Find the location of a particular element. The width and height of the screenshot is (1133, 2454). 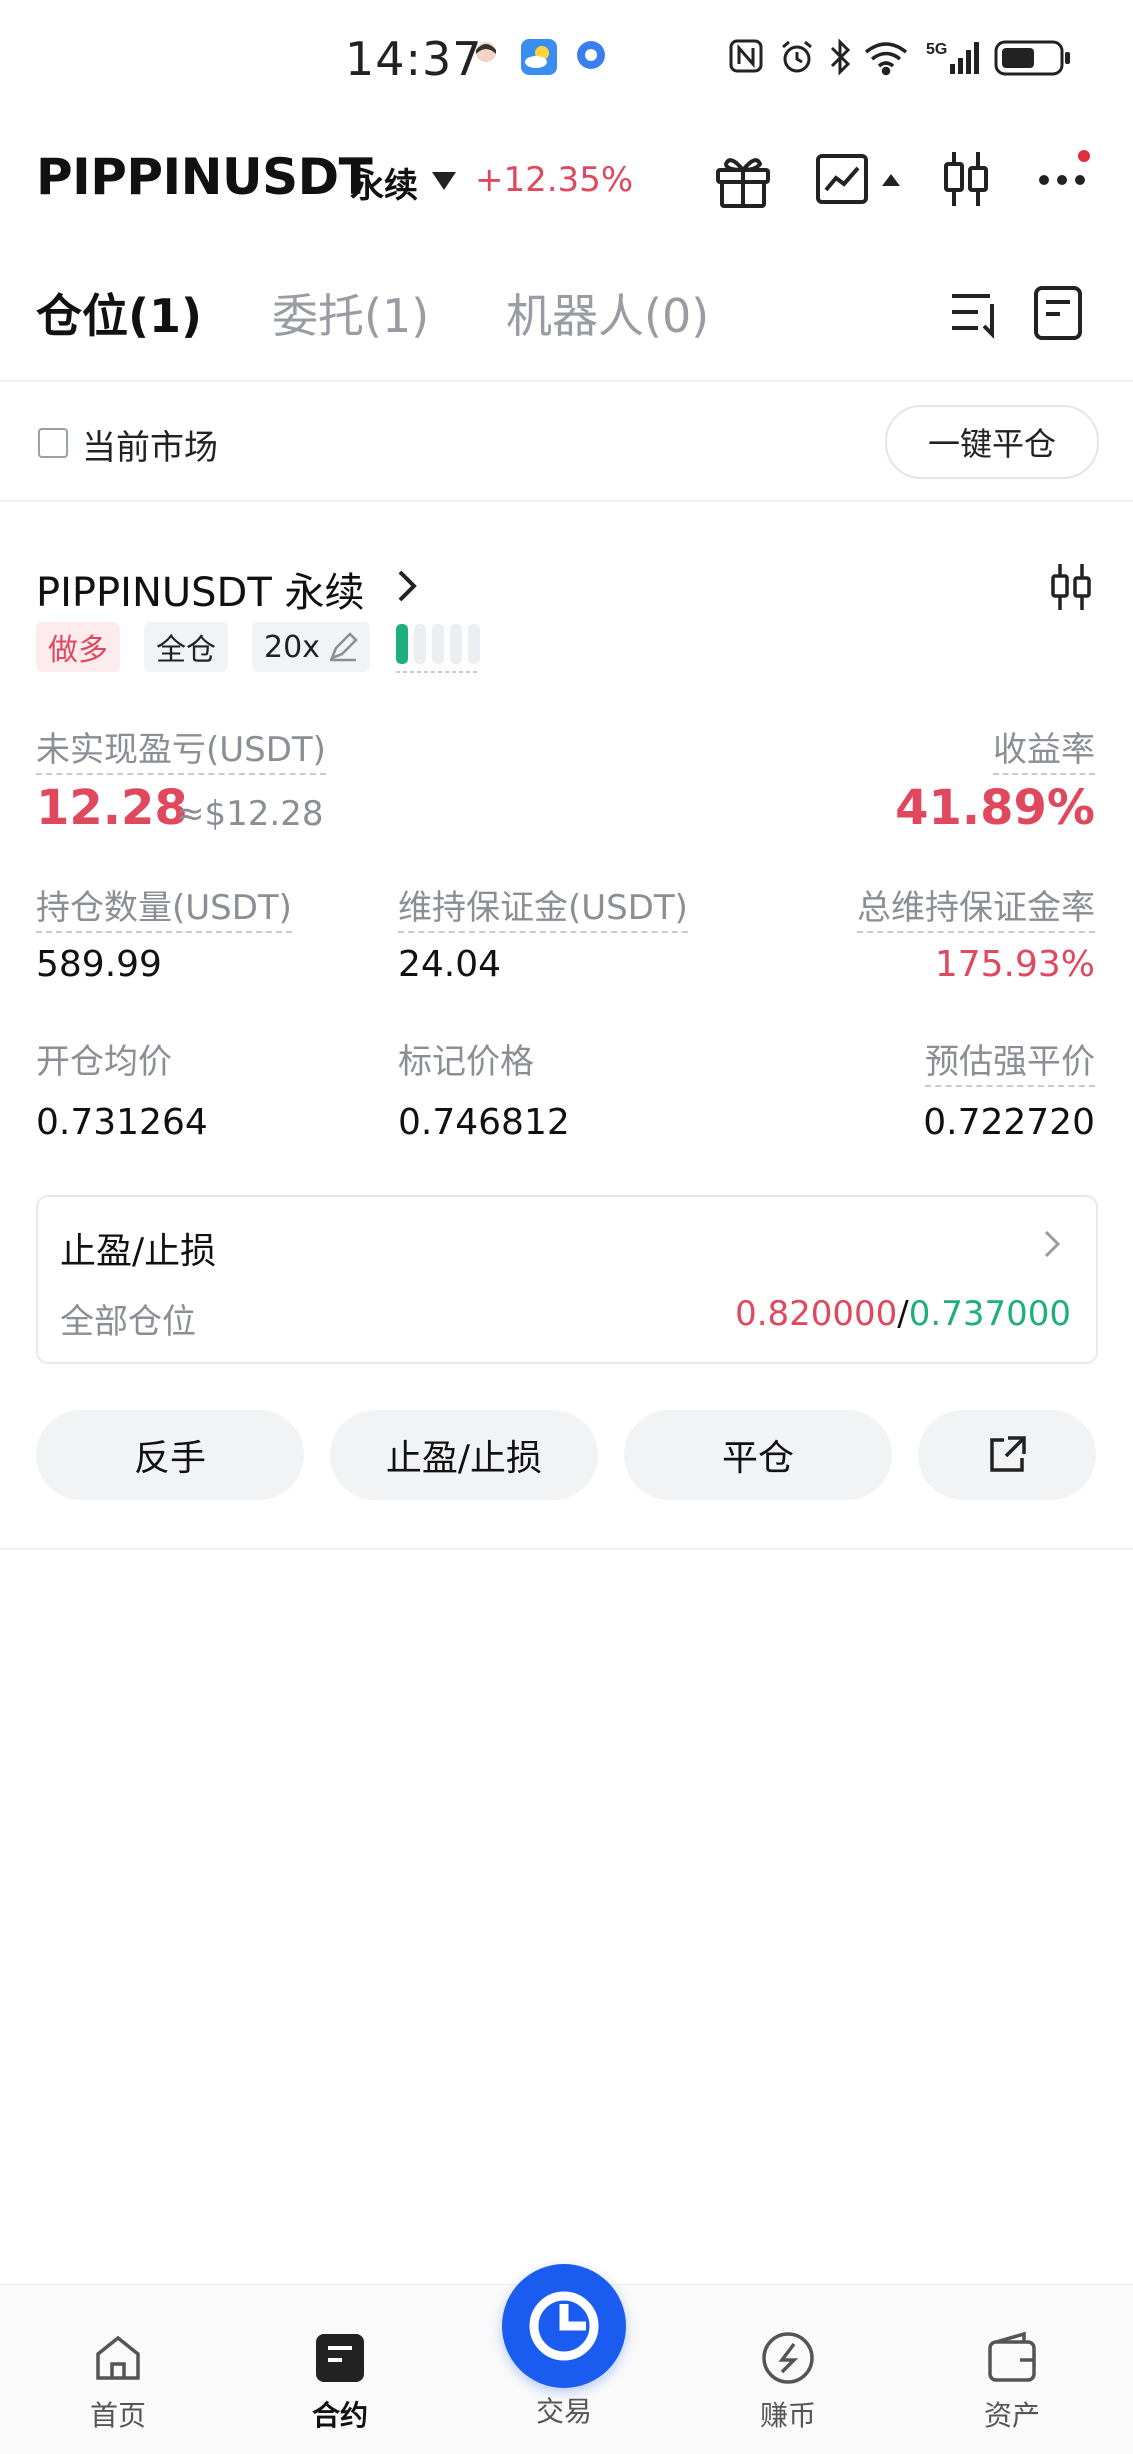

trade-button is located at coordinates (564, 2326).